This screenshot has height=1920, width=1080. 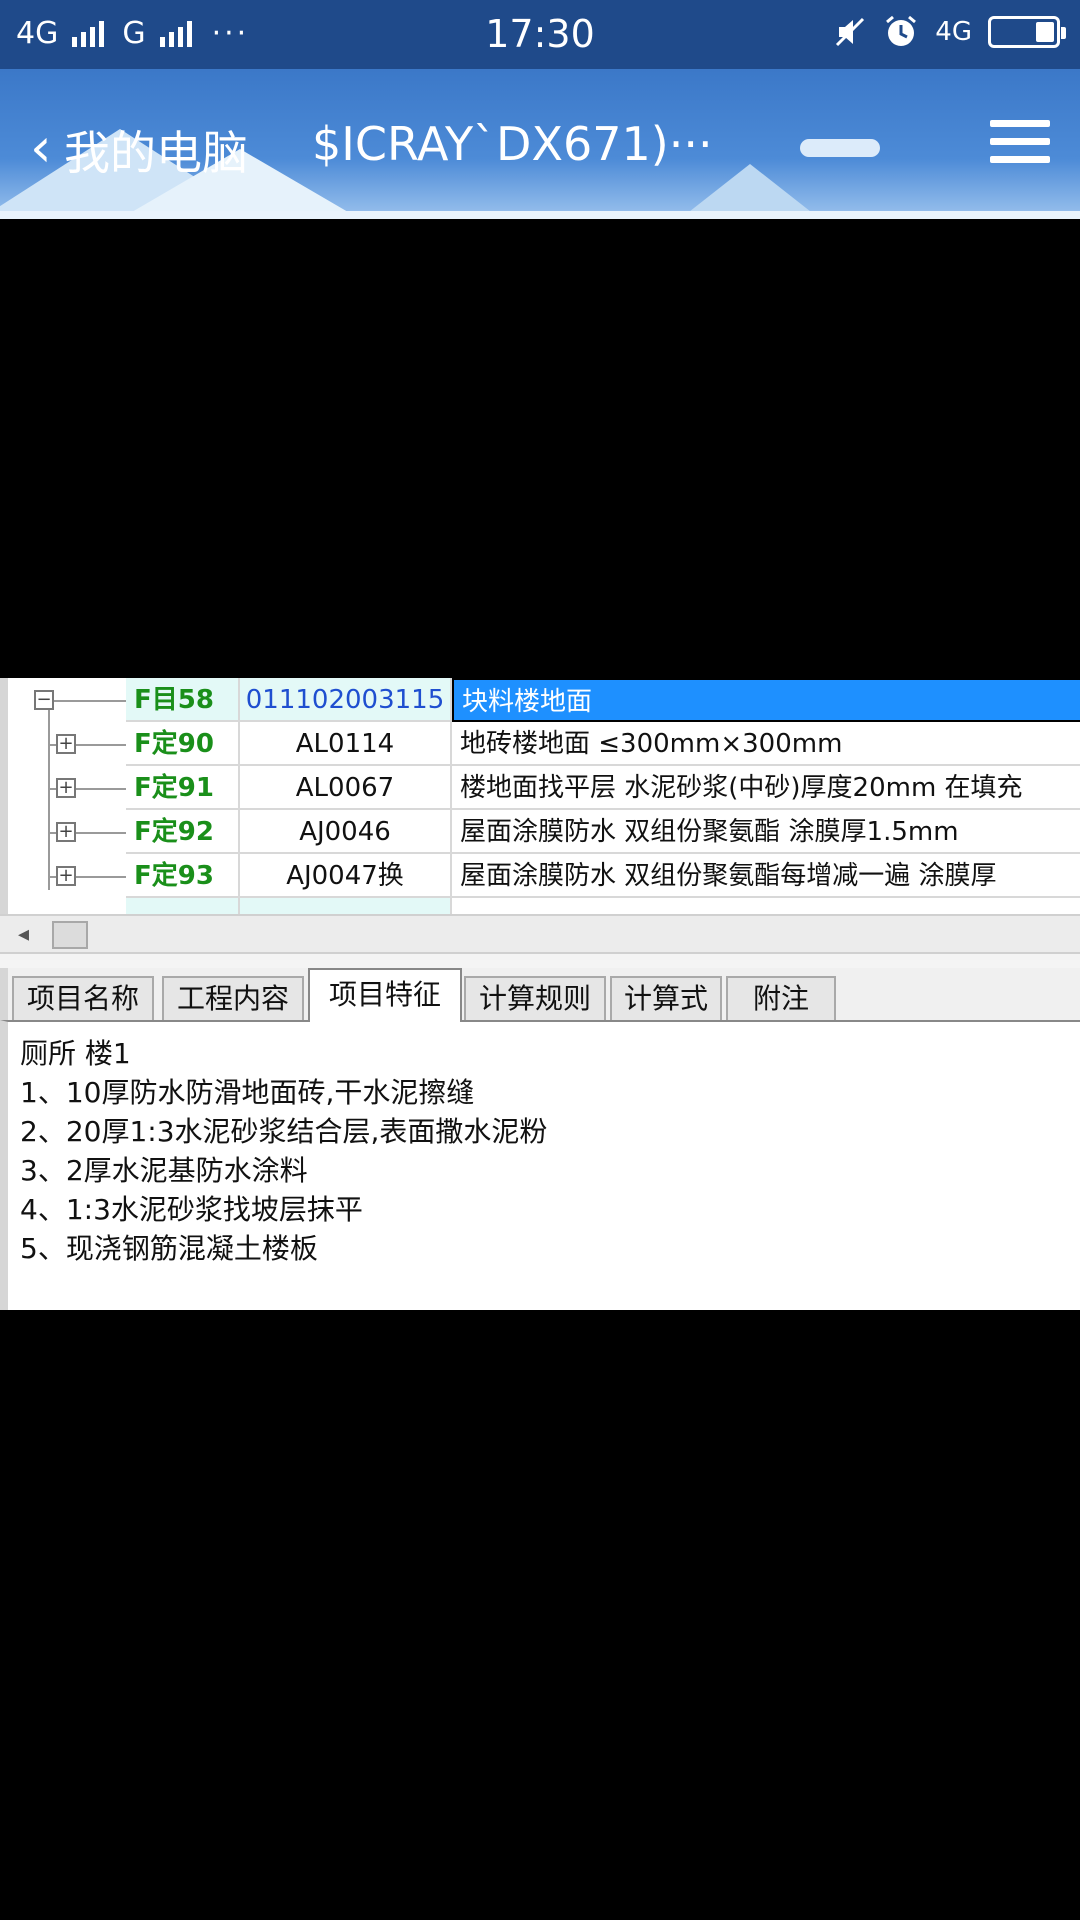 I want to click on row-code, so click(x=346, y=906).